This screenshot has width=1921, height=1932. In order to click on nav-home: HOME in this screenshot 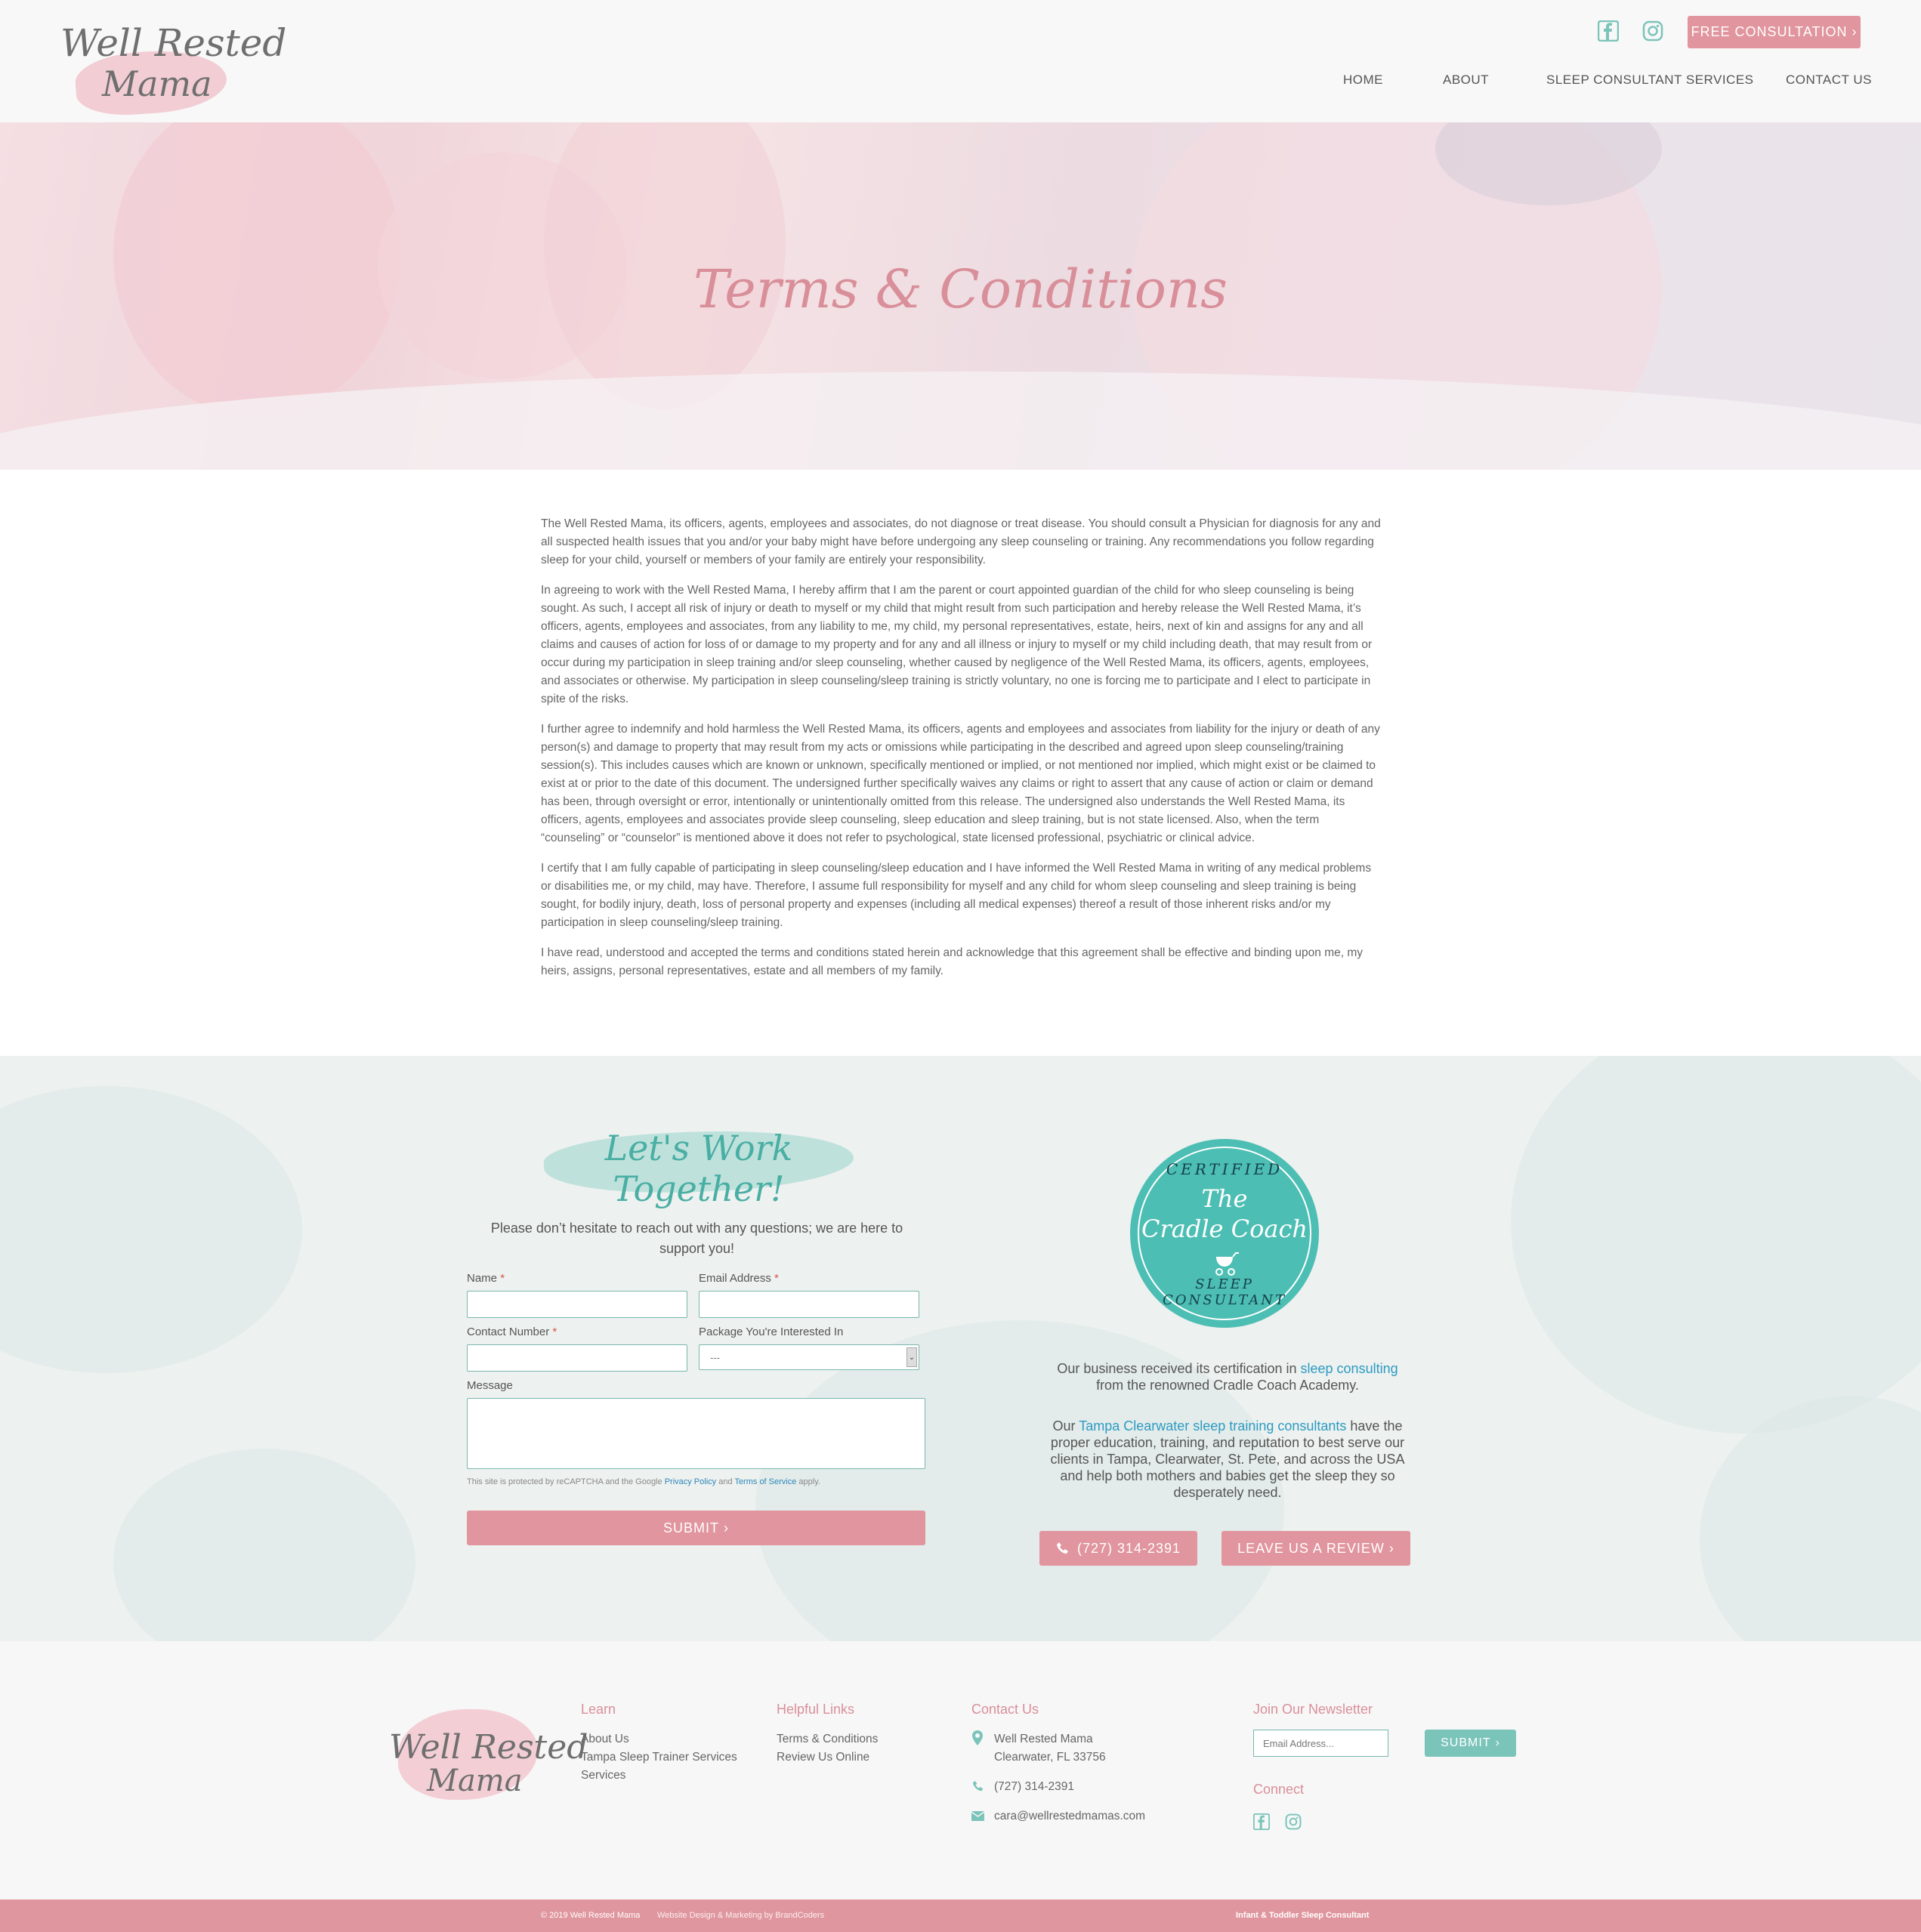, I will do `click(1363, 81)`.